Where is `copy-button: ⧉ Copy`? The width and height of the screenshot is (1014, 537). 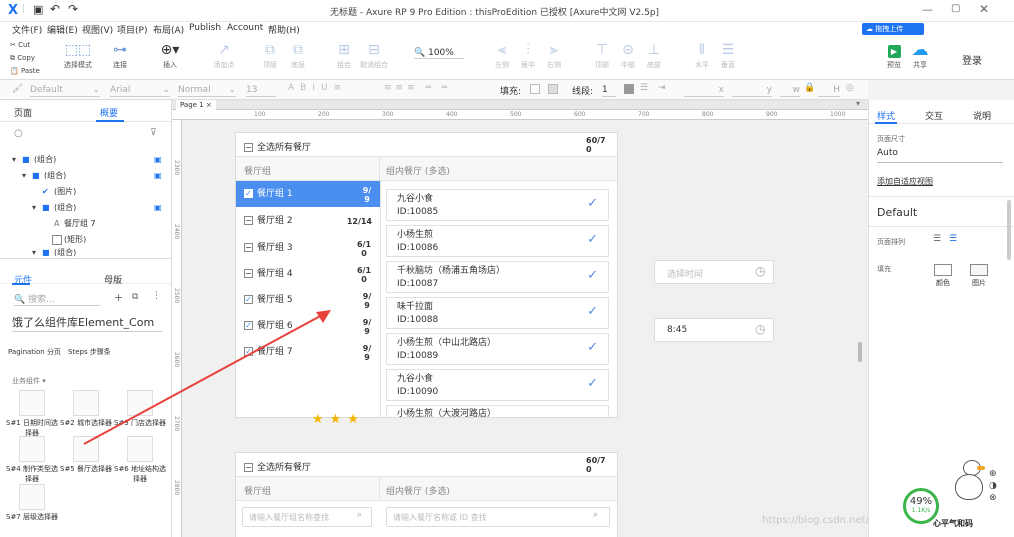
copy-button: ⧉ Copy is located at coordinates (25, 58).